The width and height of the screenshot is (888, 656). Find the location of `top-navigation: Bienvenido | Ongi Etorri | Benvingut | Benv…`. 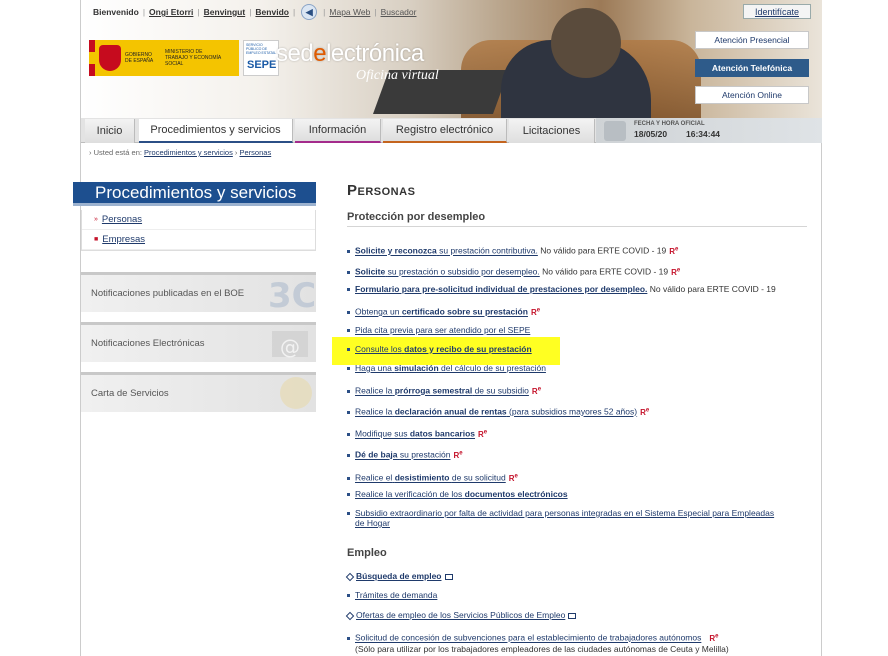

top-navigation: Bienvenido | Ongi Etorri | Benvingut | Benv… is located at coordinates (255, 12).